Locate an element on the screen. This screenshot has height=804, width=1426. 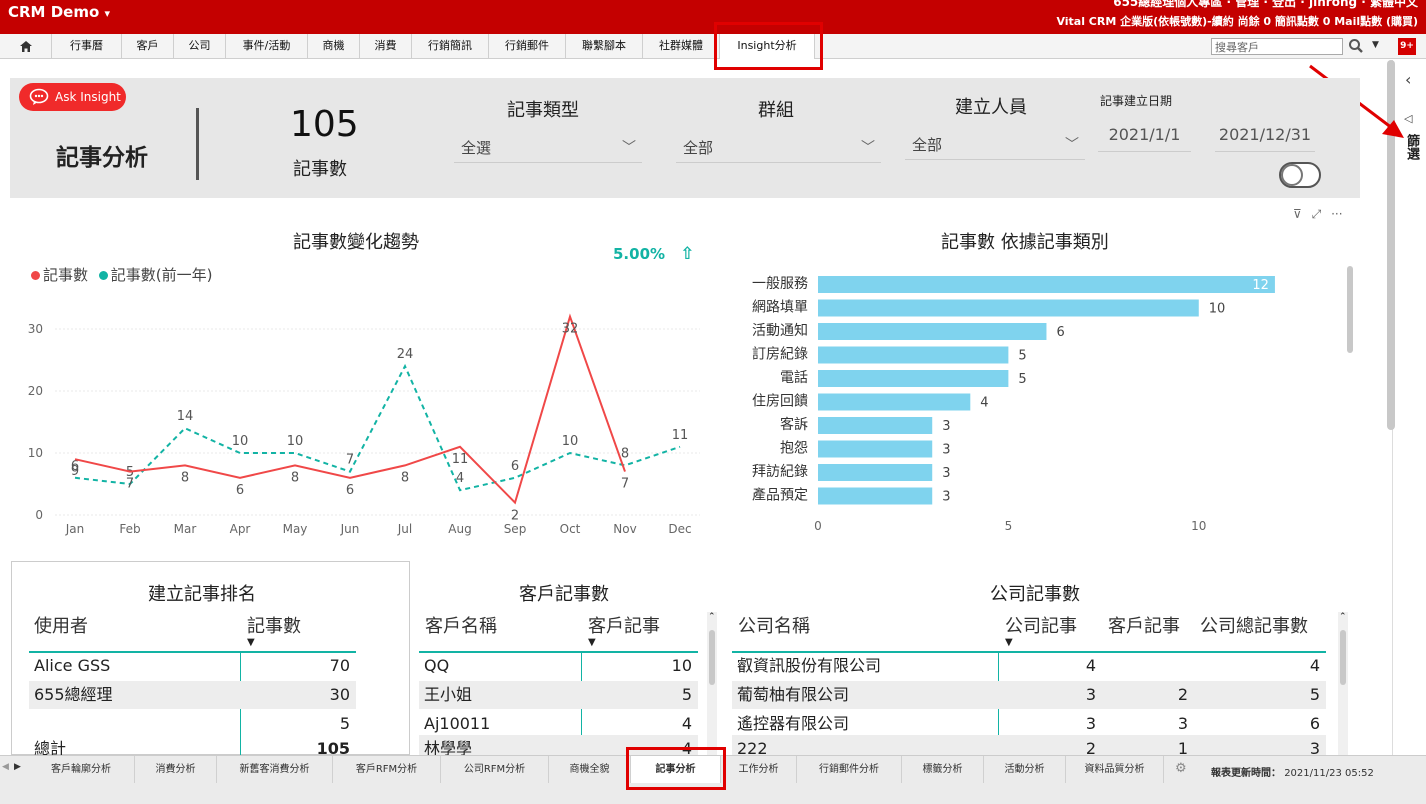
companies-col-total: 公司總記事數 is located at coordinates (1254, 625).